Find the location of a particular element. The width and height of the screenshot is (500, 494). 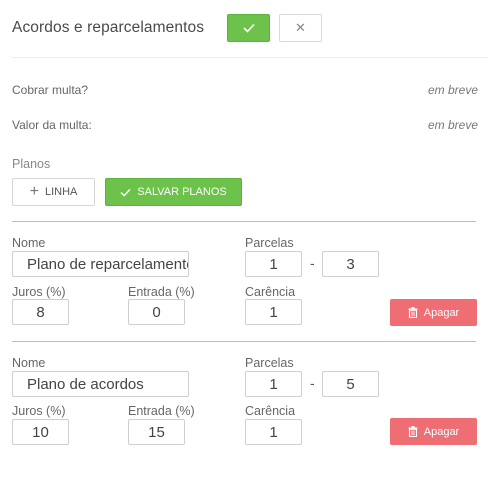

option-valor-multa: Valor da multa: em breve is located at coordinates (245, 125).